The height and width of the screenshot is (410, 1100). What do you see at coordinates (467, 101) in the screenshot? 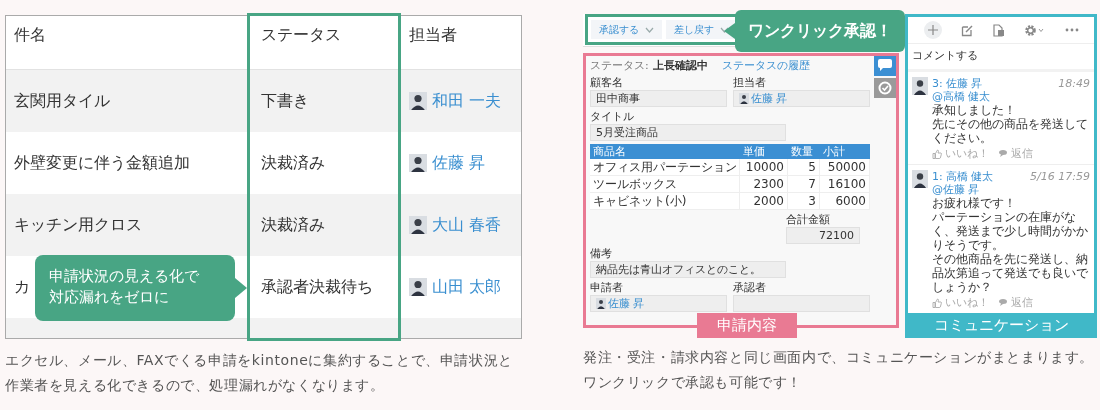
I see `user-link: 和田 一夫` at bounding box center [467, 101].